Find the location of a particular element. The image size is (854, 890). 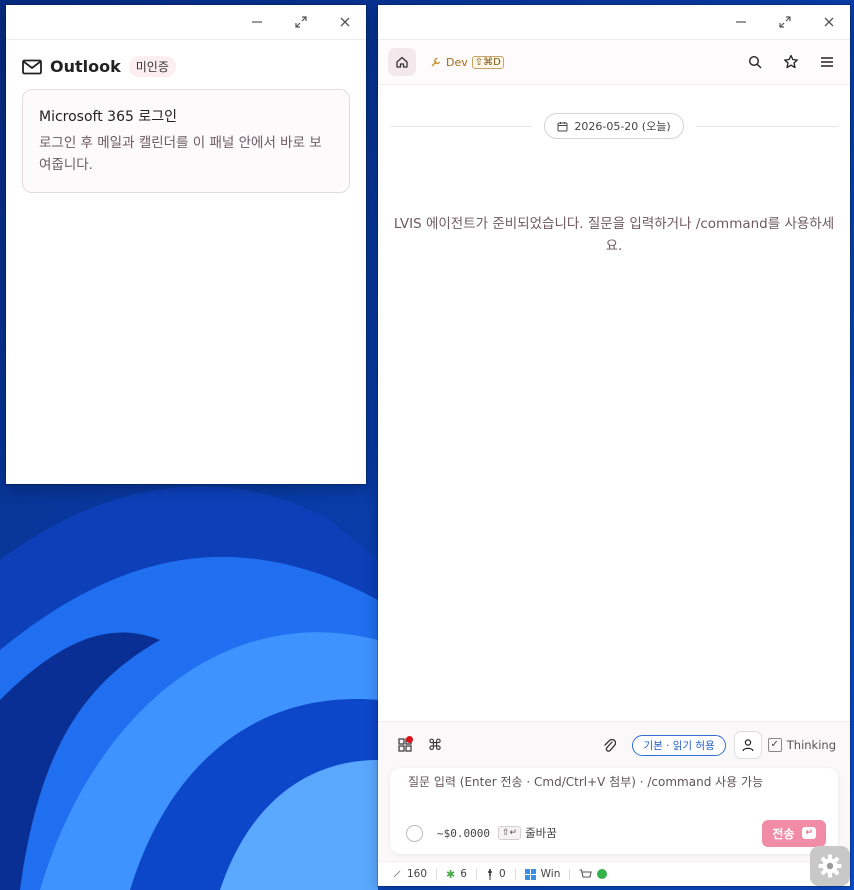

star-icon is located at coordinates (791, 61).